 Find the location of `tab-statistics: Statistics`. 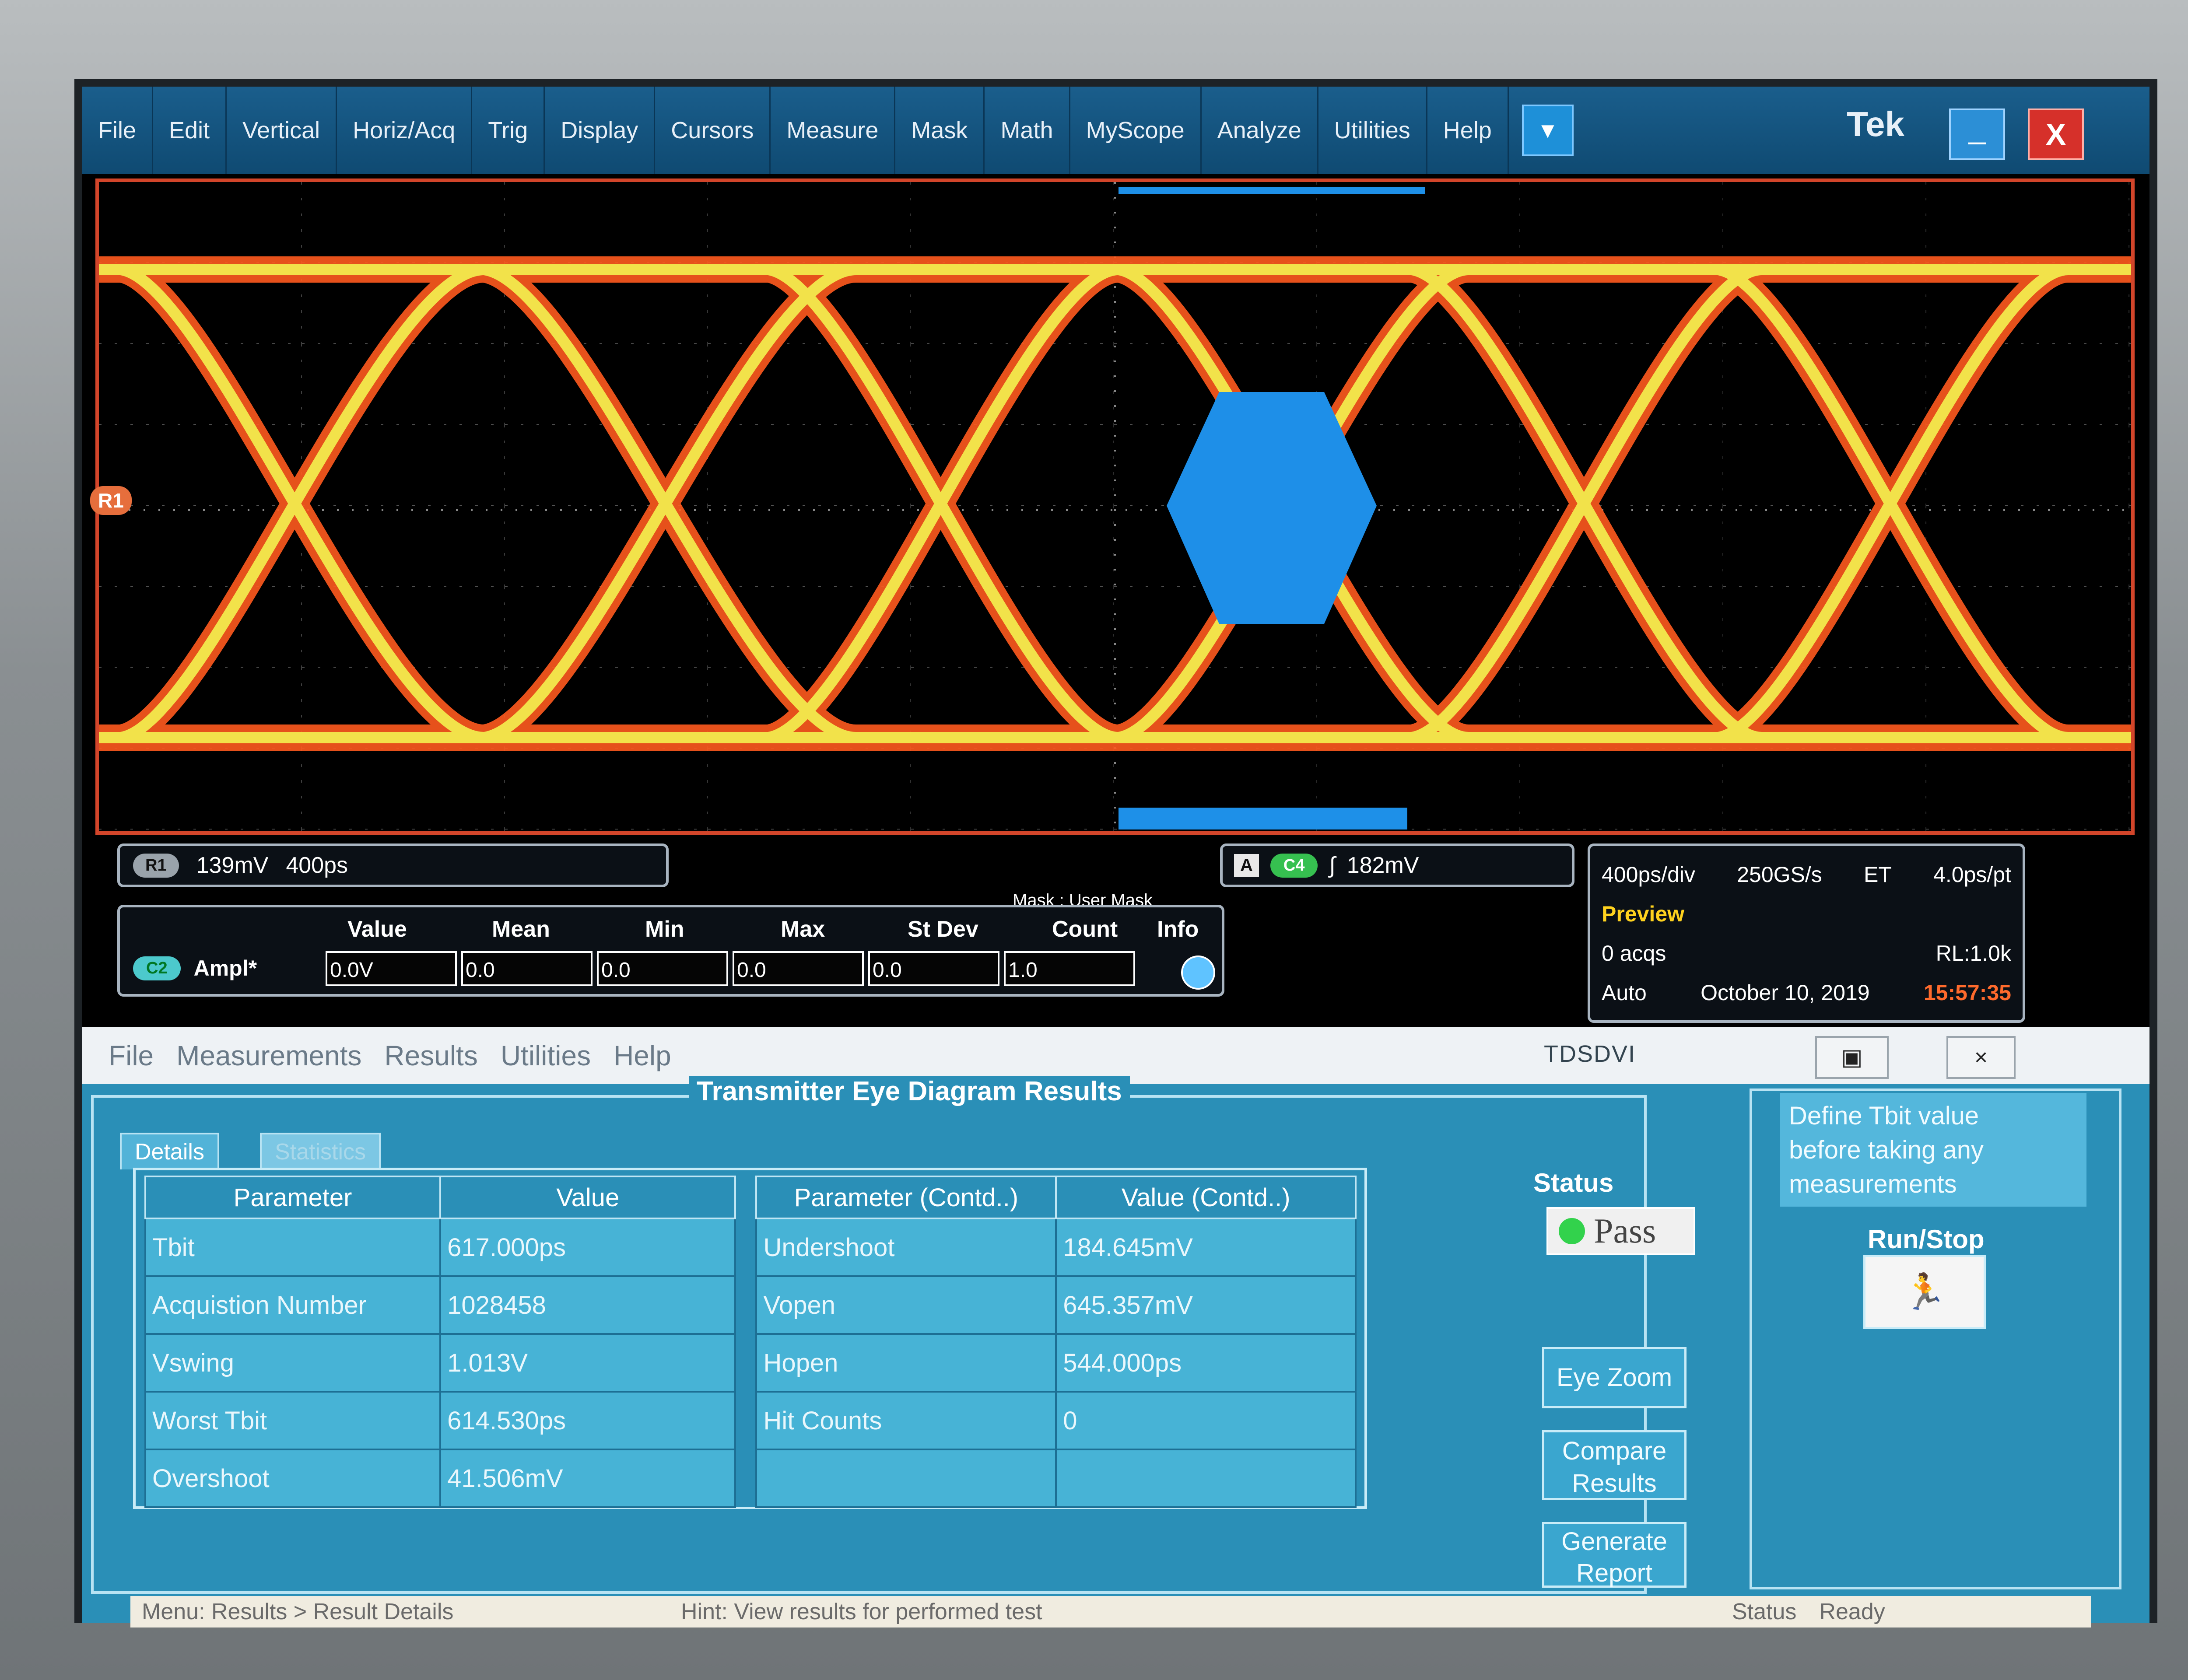

tab-statistics: Statistics is located at coordinates (320, 1151).